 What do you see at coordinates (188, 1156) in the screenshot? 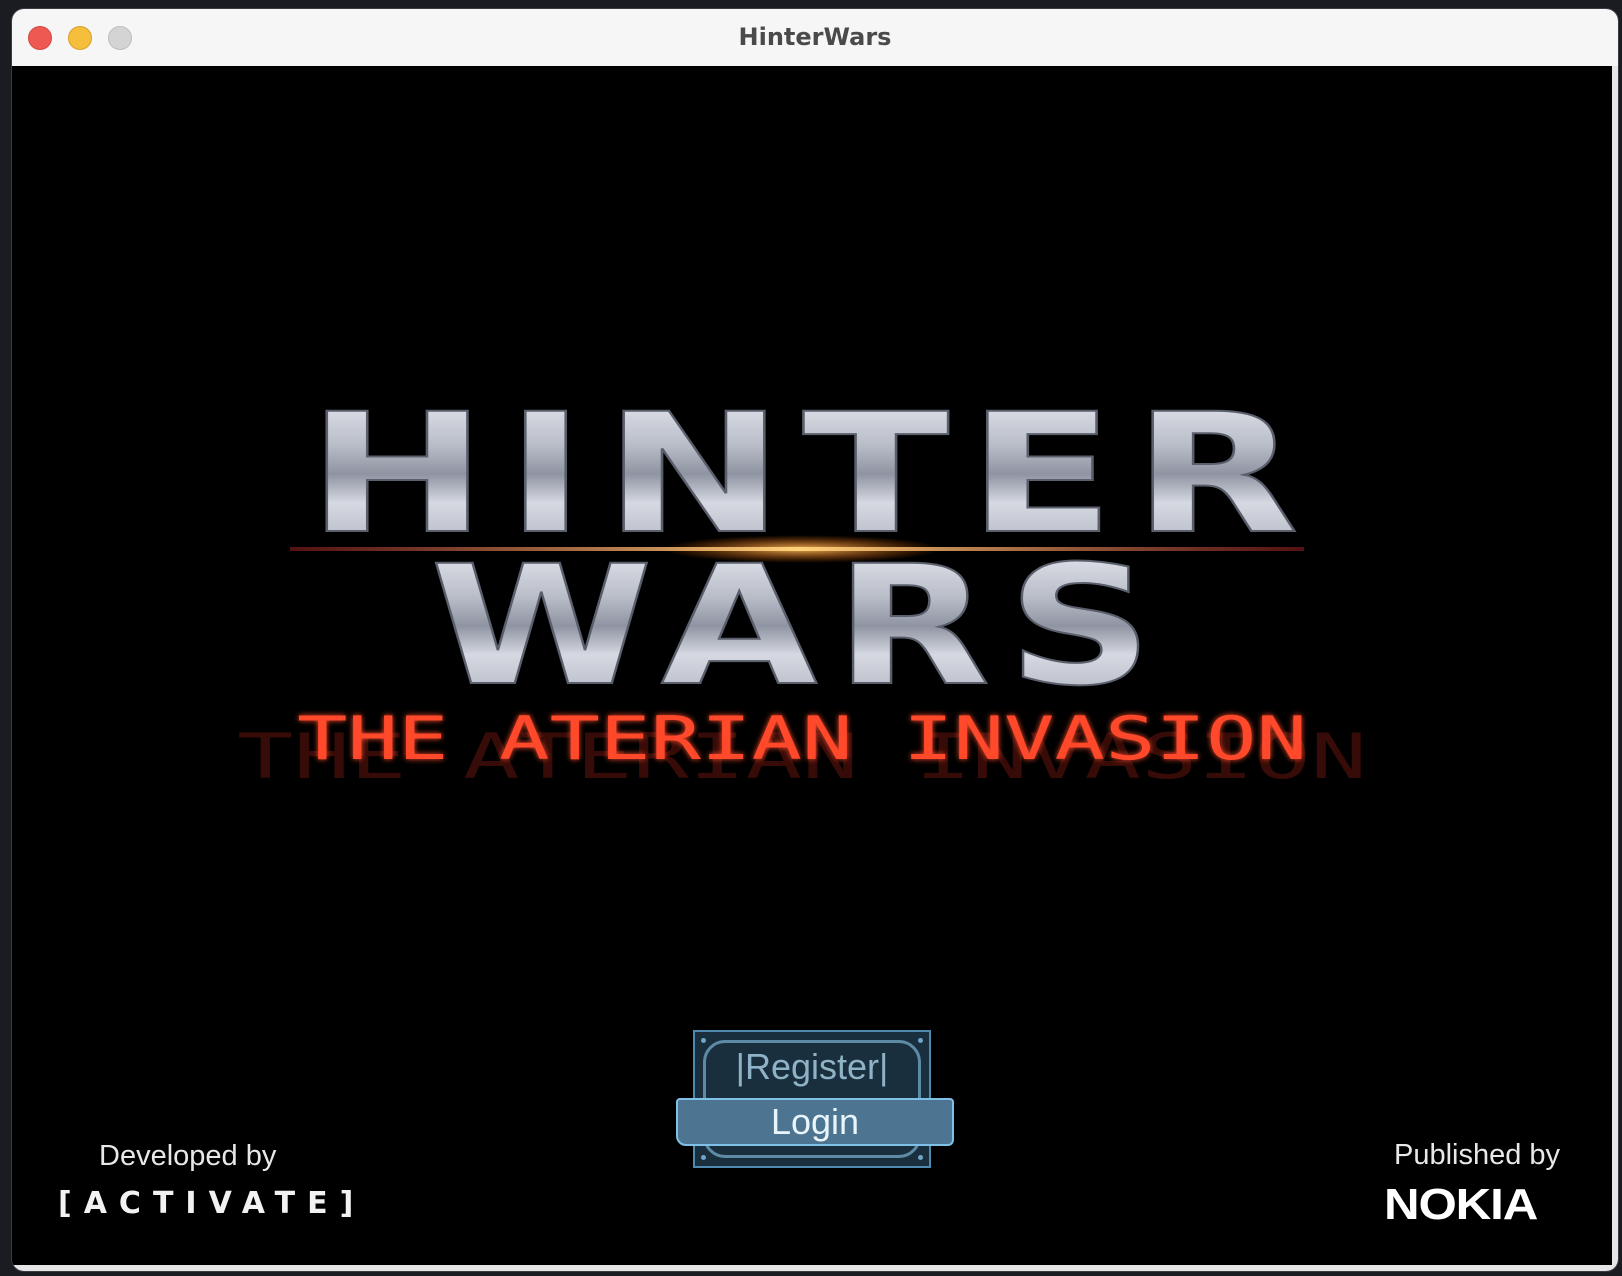
I see `developed-by-label: Developed by` at bounding box center [188, 1156].